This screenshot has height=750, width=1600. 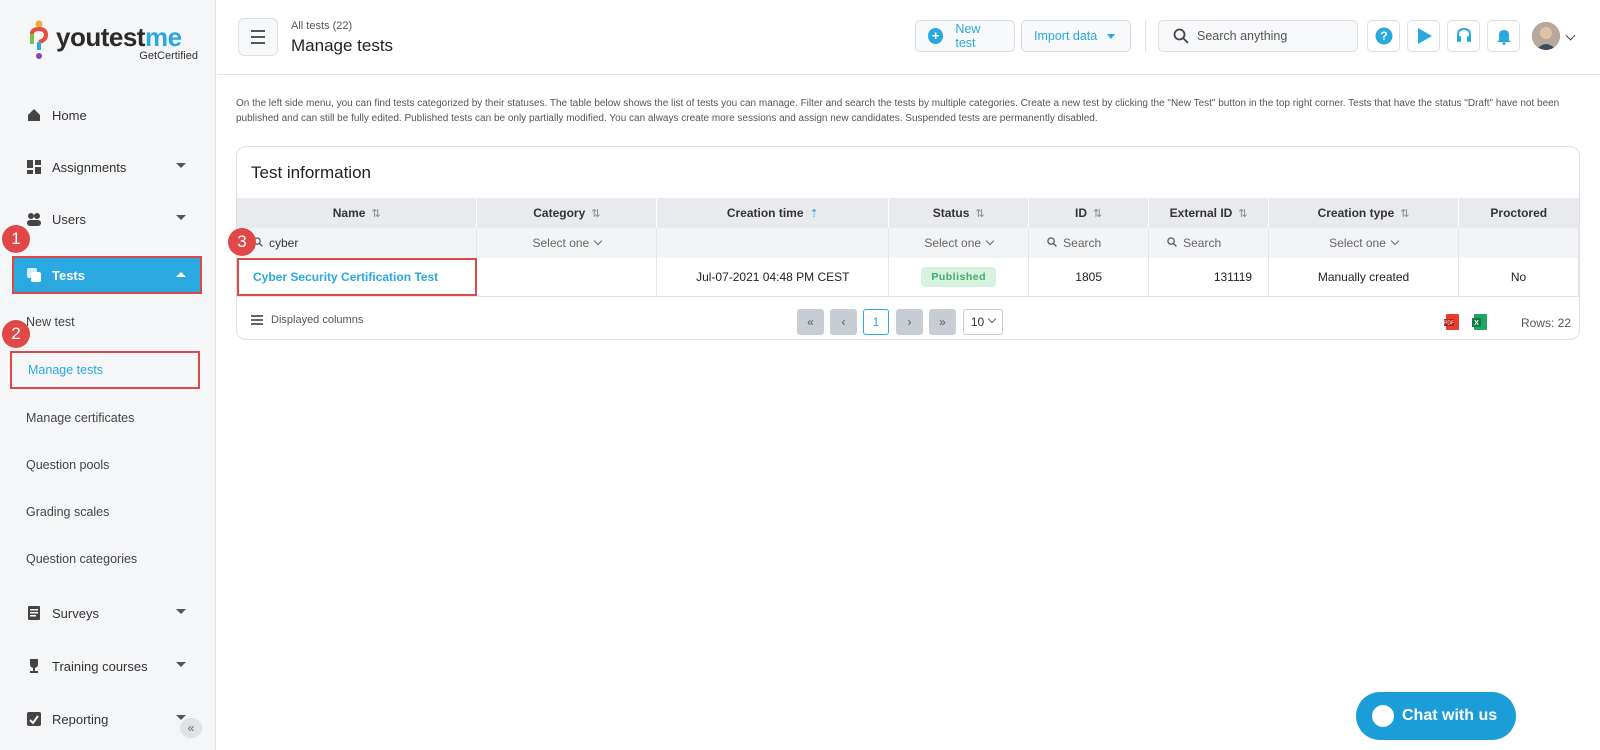 I want to click on sidebar-subitem-label: Manage tests, so click(x=66, y=370).